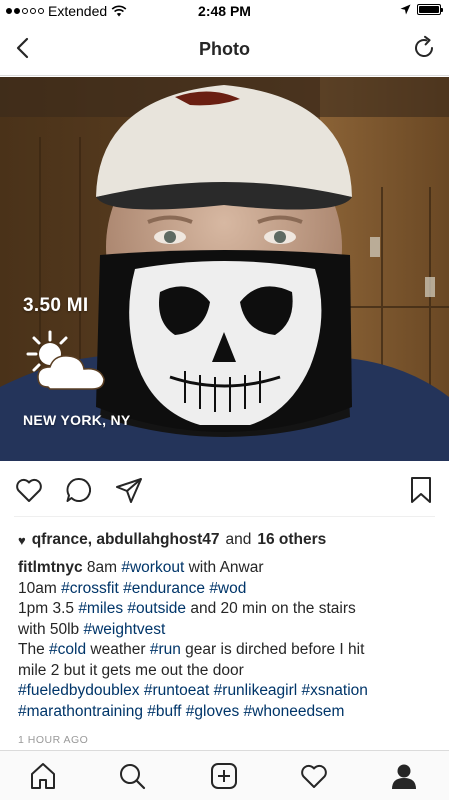 The width and height of the screenshot is (449, 800). I want to click on likes-and: and, so click(238, 539).